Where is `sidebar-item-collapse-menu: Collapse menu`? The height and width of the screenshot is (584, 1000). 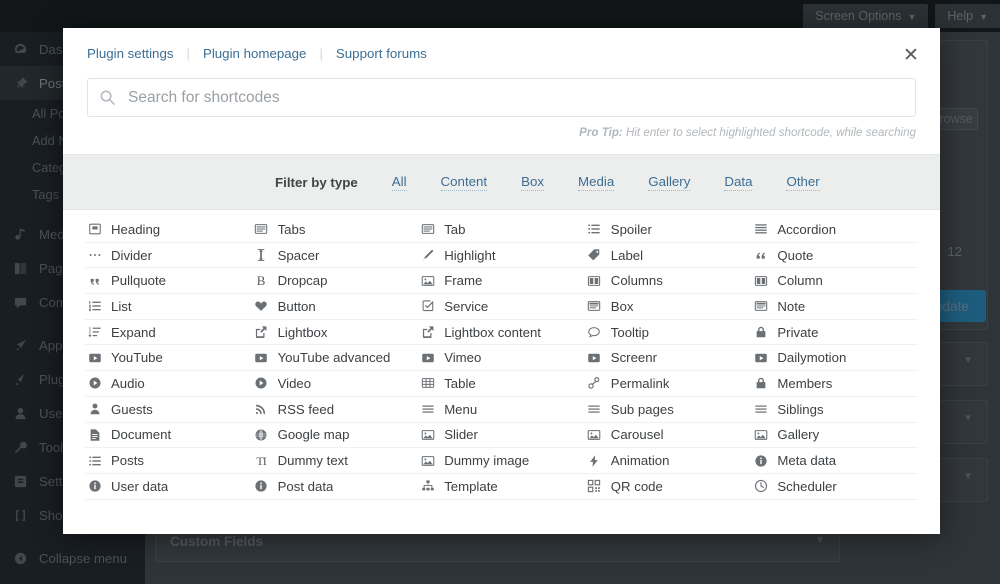
sidebar-item-collapse-menu: Collapse menu is located at coordinates (72, 558).